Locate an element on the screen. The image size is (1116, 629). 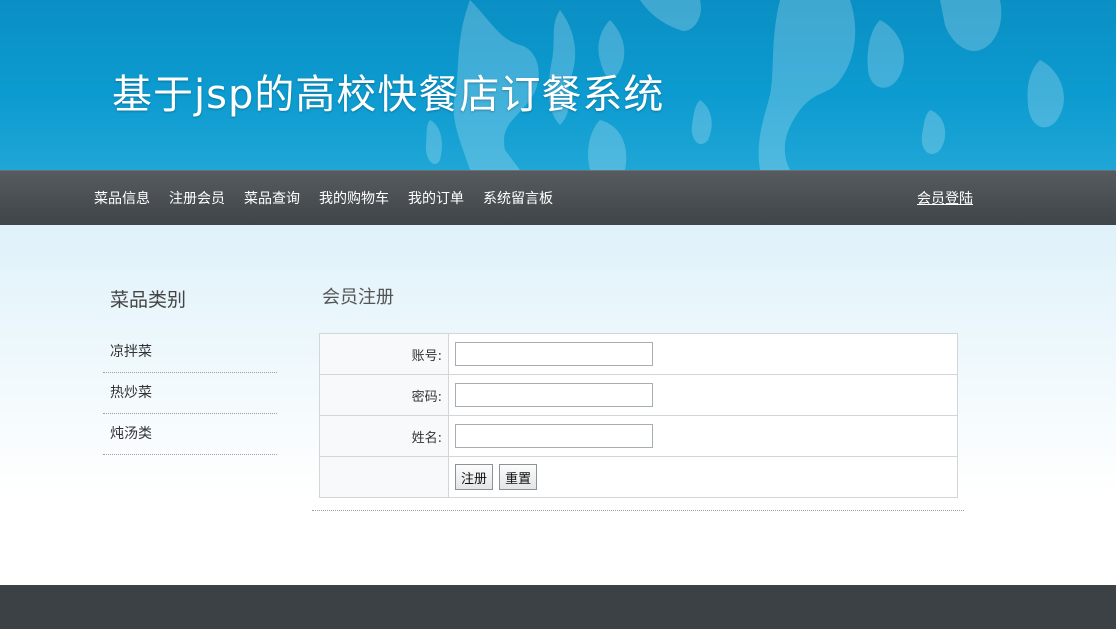
nav-item-orders: 我的订单 is located at coordinates (436, 198).